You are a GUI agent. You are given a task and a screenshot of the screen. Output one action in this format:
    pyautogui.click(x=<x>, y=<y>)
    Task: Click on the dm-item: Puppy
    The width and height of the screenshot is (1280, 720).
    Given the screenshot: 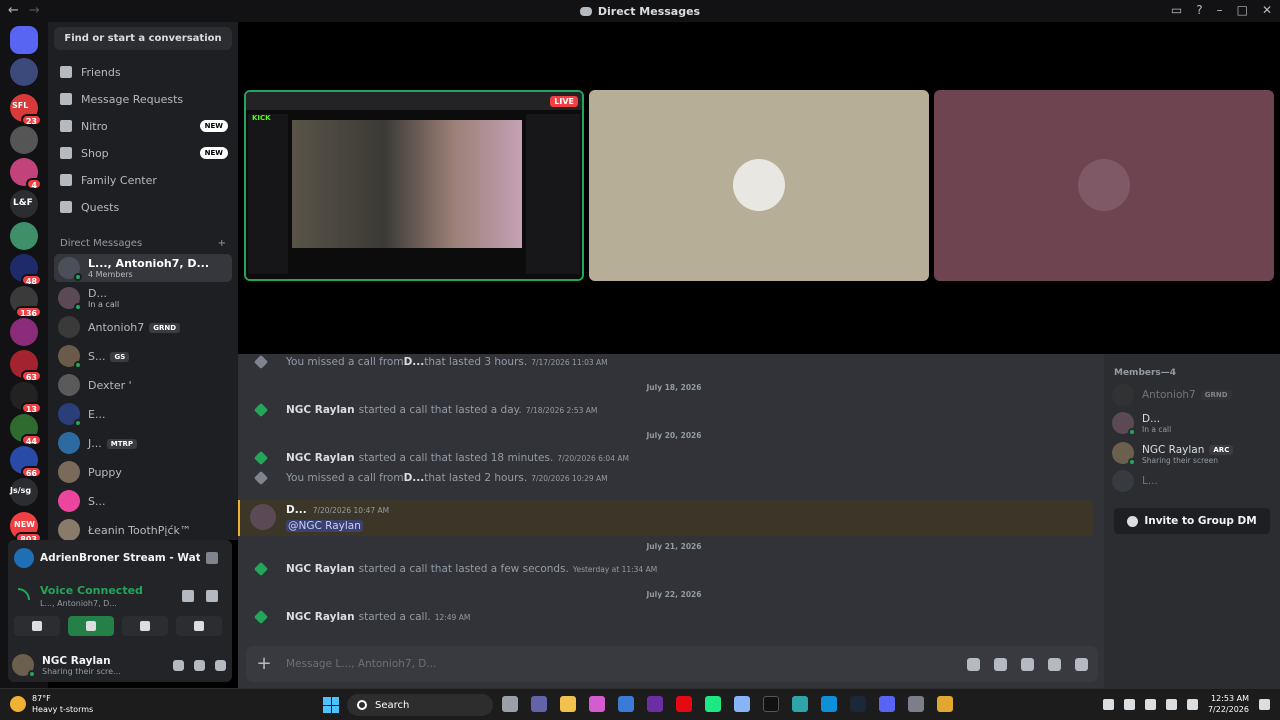 What is the action you would take?
    pyautogui.click(x=143, y=472)
    